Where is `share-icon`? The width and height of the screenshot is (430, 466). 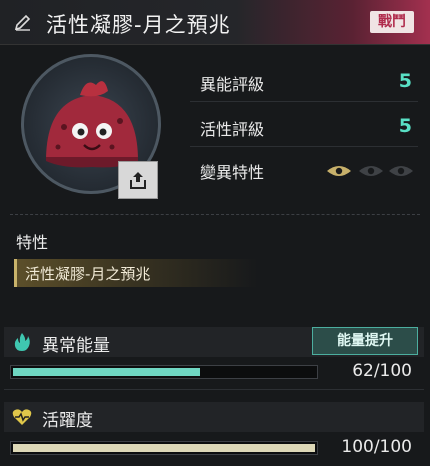
share-icon is located at coordinates (138, 180).